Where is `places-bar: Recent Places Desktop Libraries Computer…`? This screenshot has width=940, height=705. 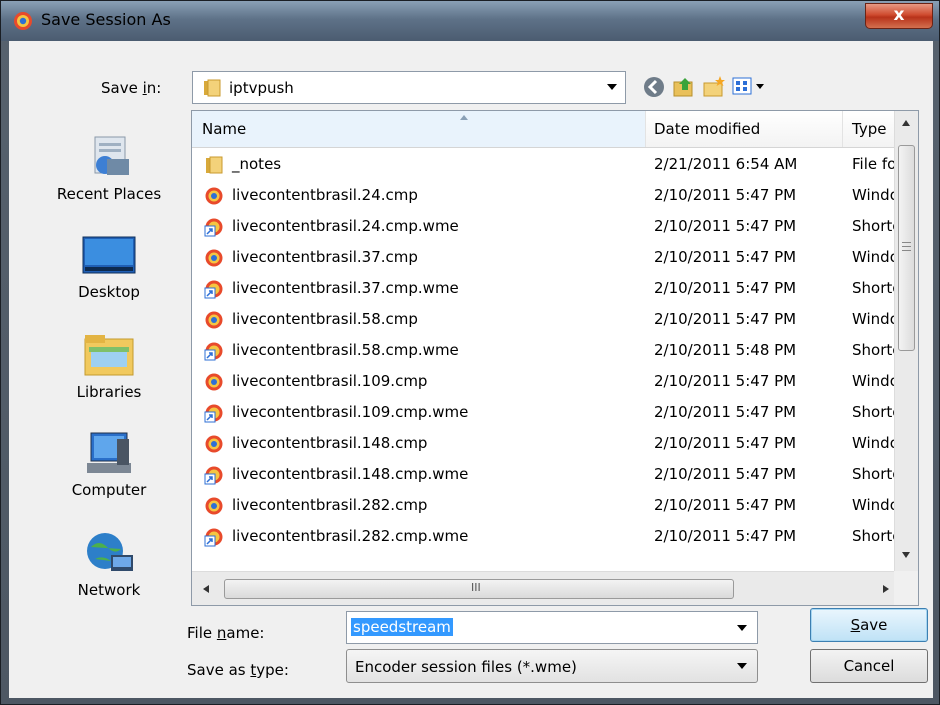 places-bar: Recent Places Desktop Libraries Computer… is located at coordinates (109, 390).